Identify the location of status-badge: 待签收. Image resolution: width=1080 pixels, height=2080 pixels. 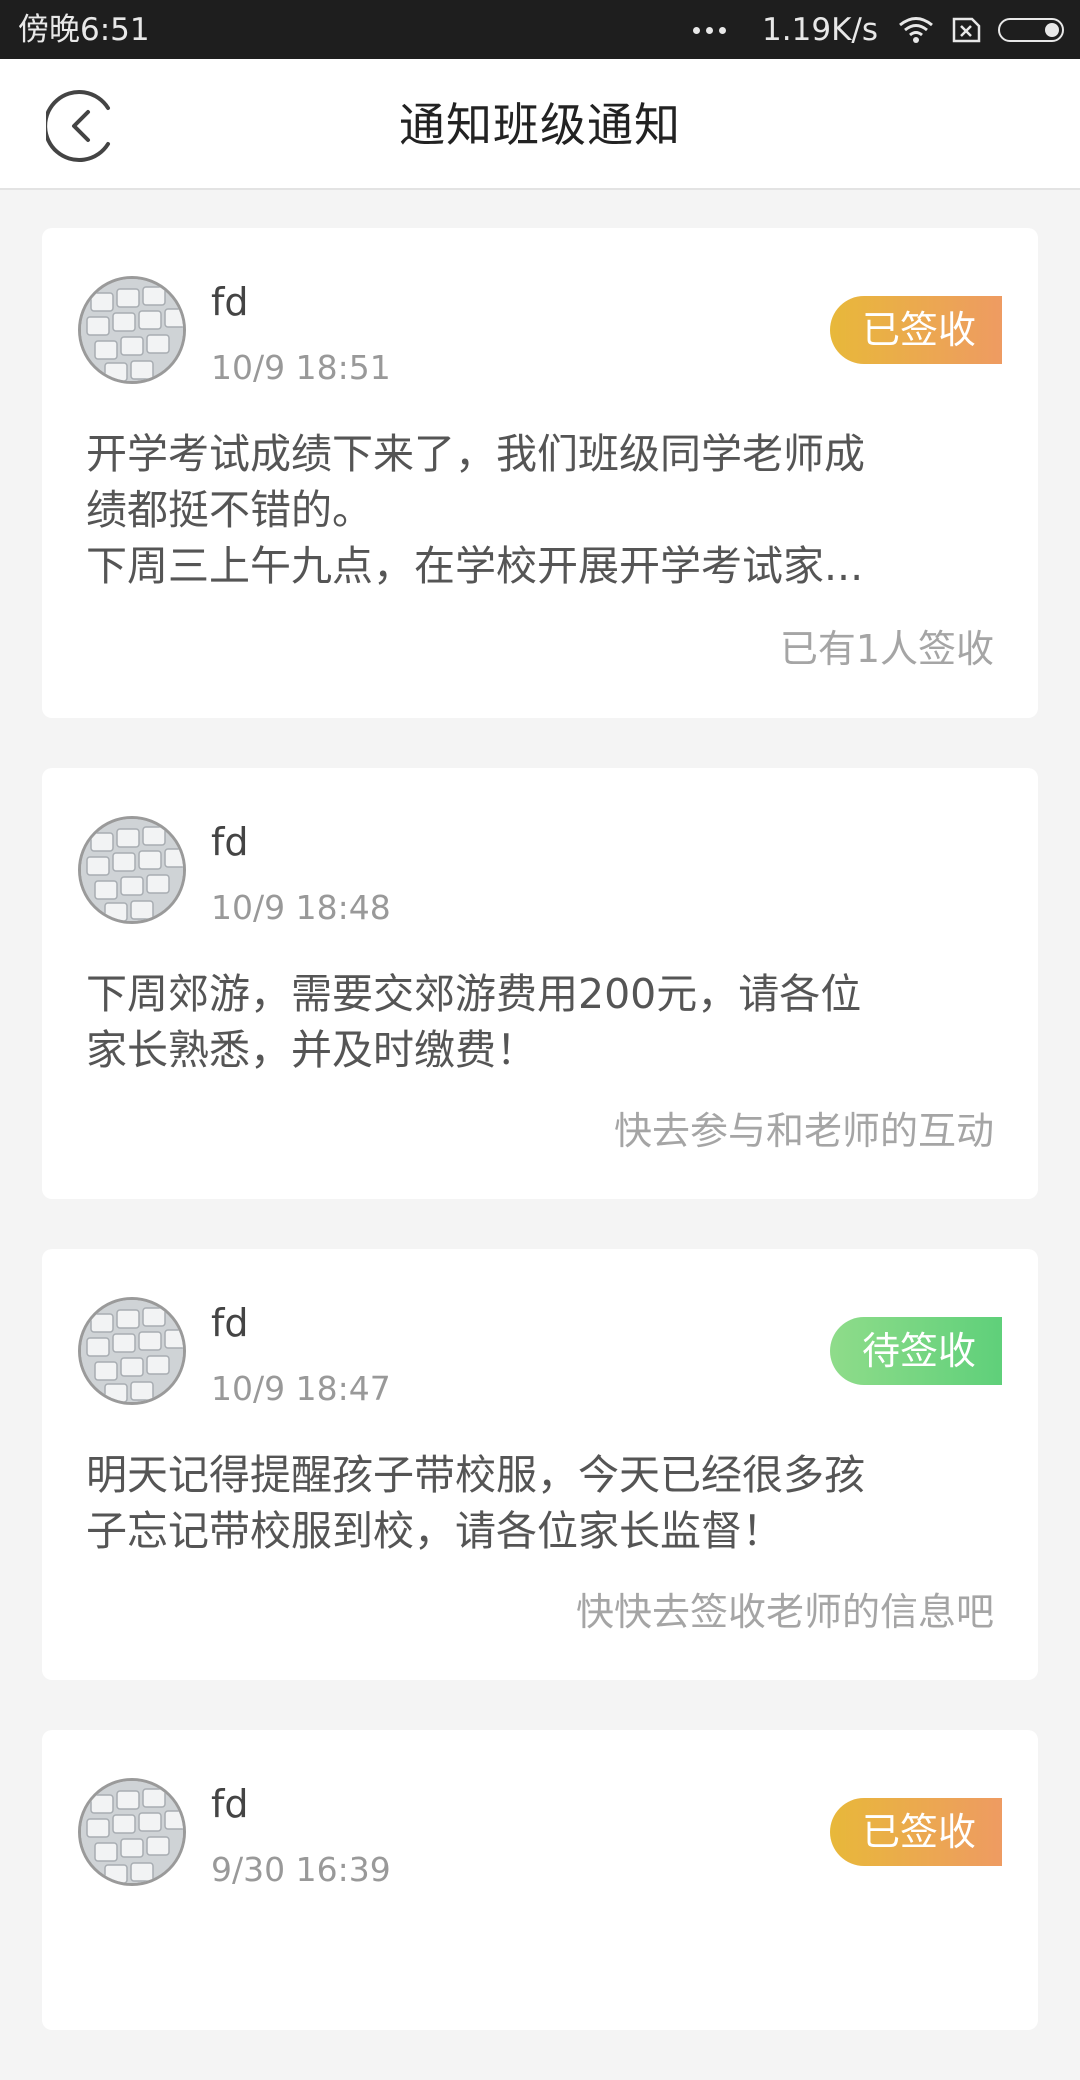
(916, 1351).